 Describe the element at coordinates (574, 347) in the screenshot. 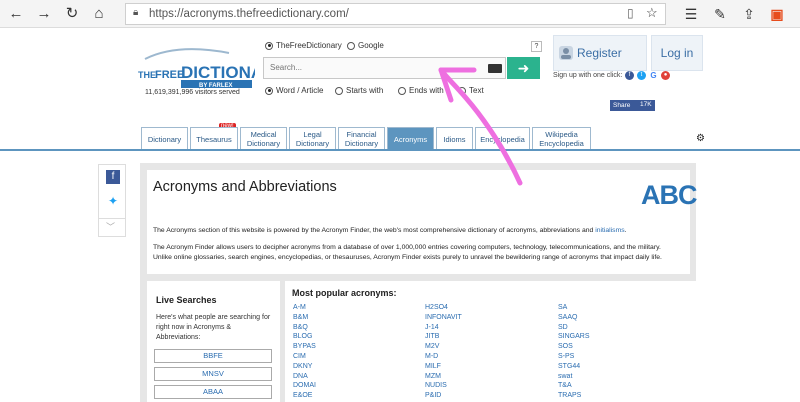

I see `acronym-link: SOS` at that location.